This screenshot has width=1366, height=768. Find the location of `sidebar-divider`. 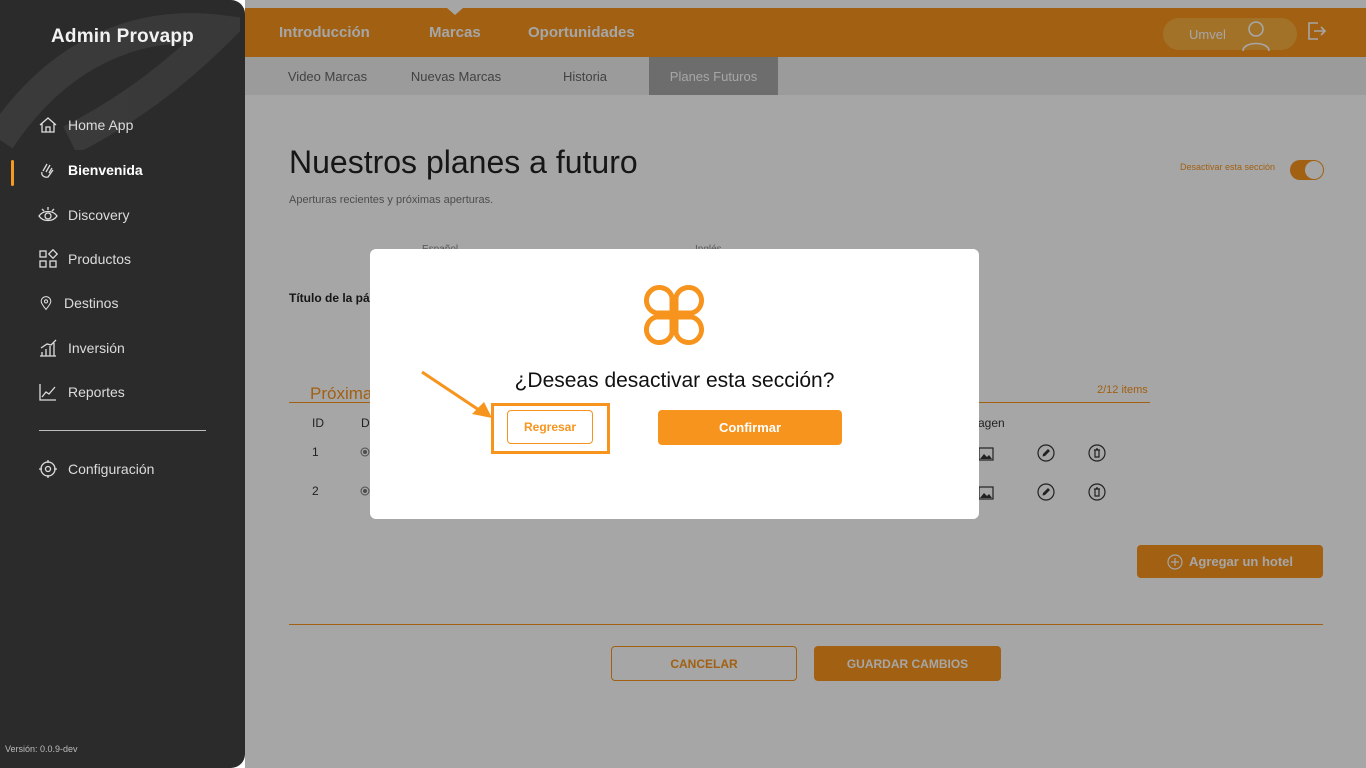

sidebar-divider is located at coordinates (122, 430).